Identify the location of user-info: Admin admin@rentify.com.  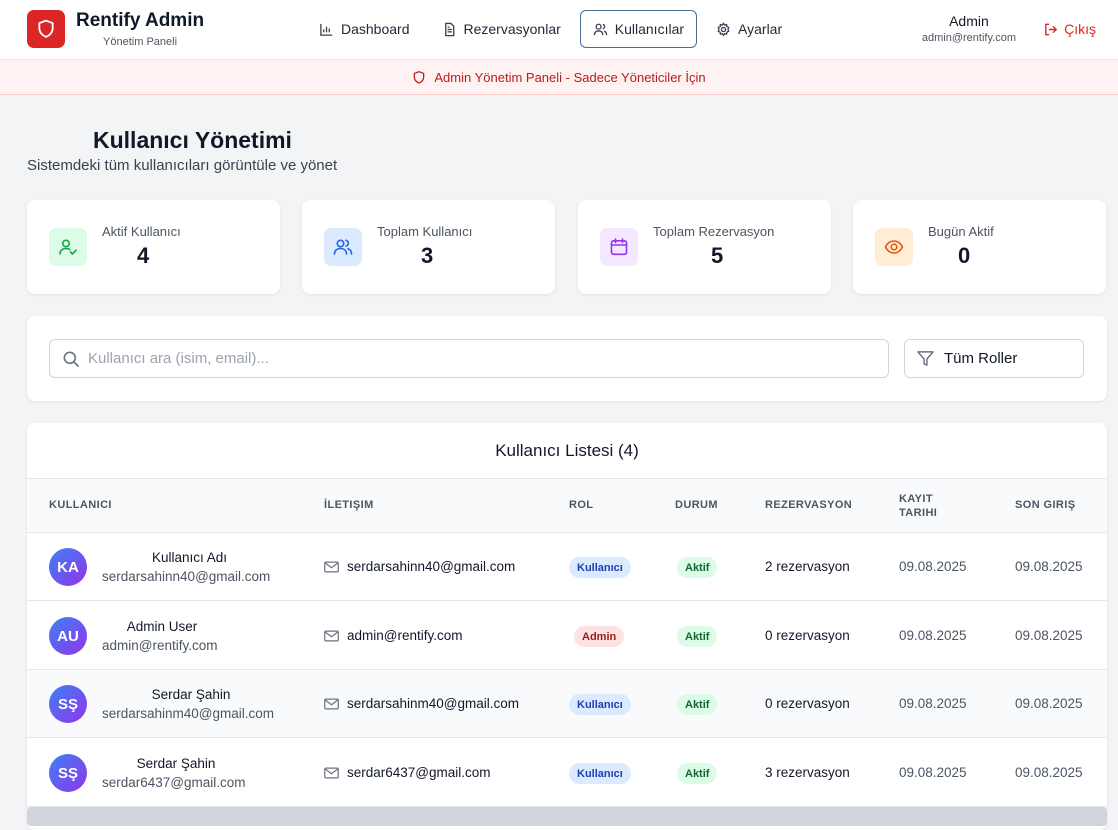
(969, 28).